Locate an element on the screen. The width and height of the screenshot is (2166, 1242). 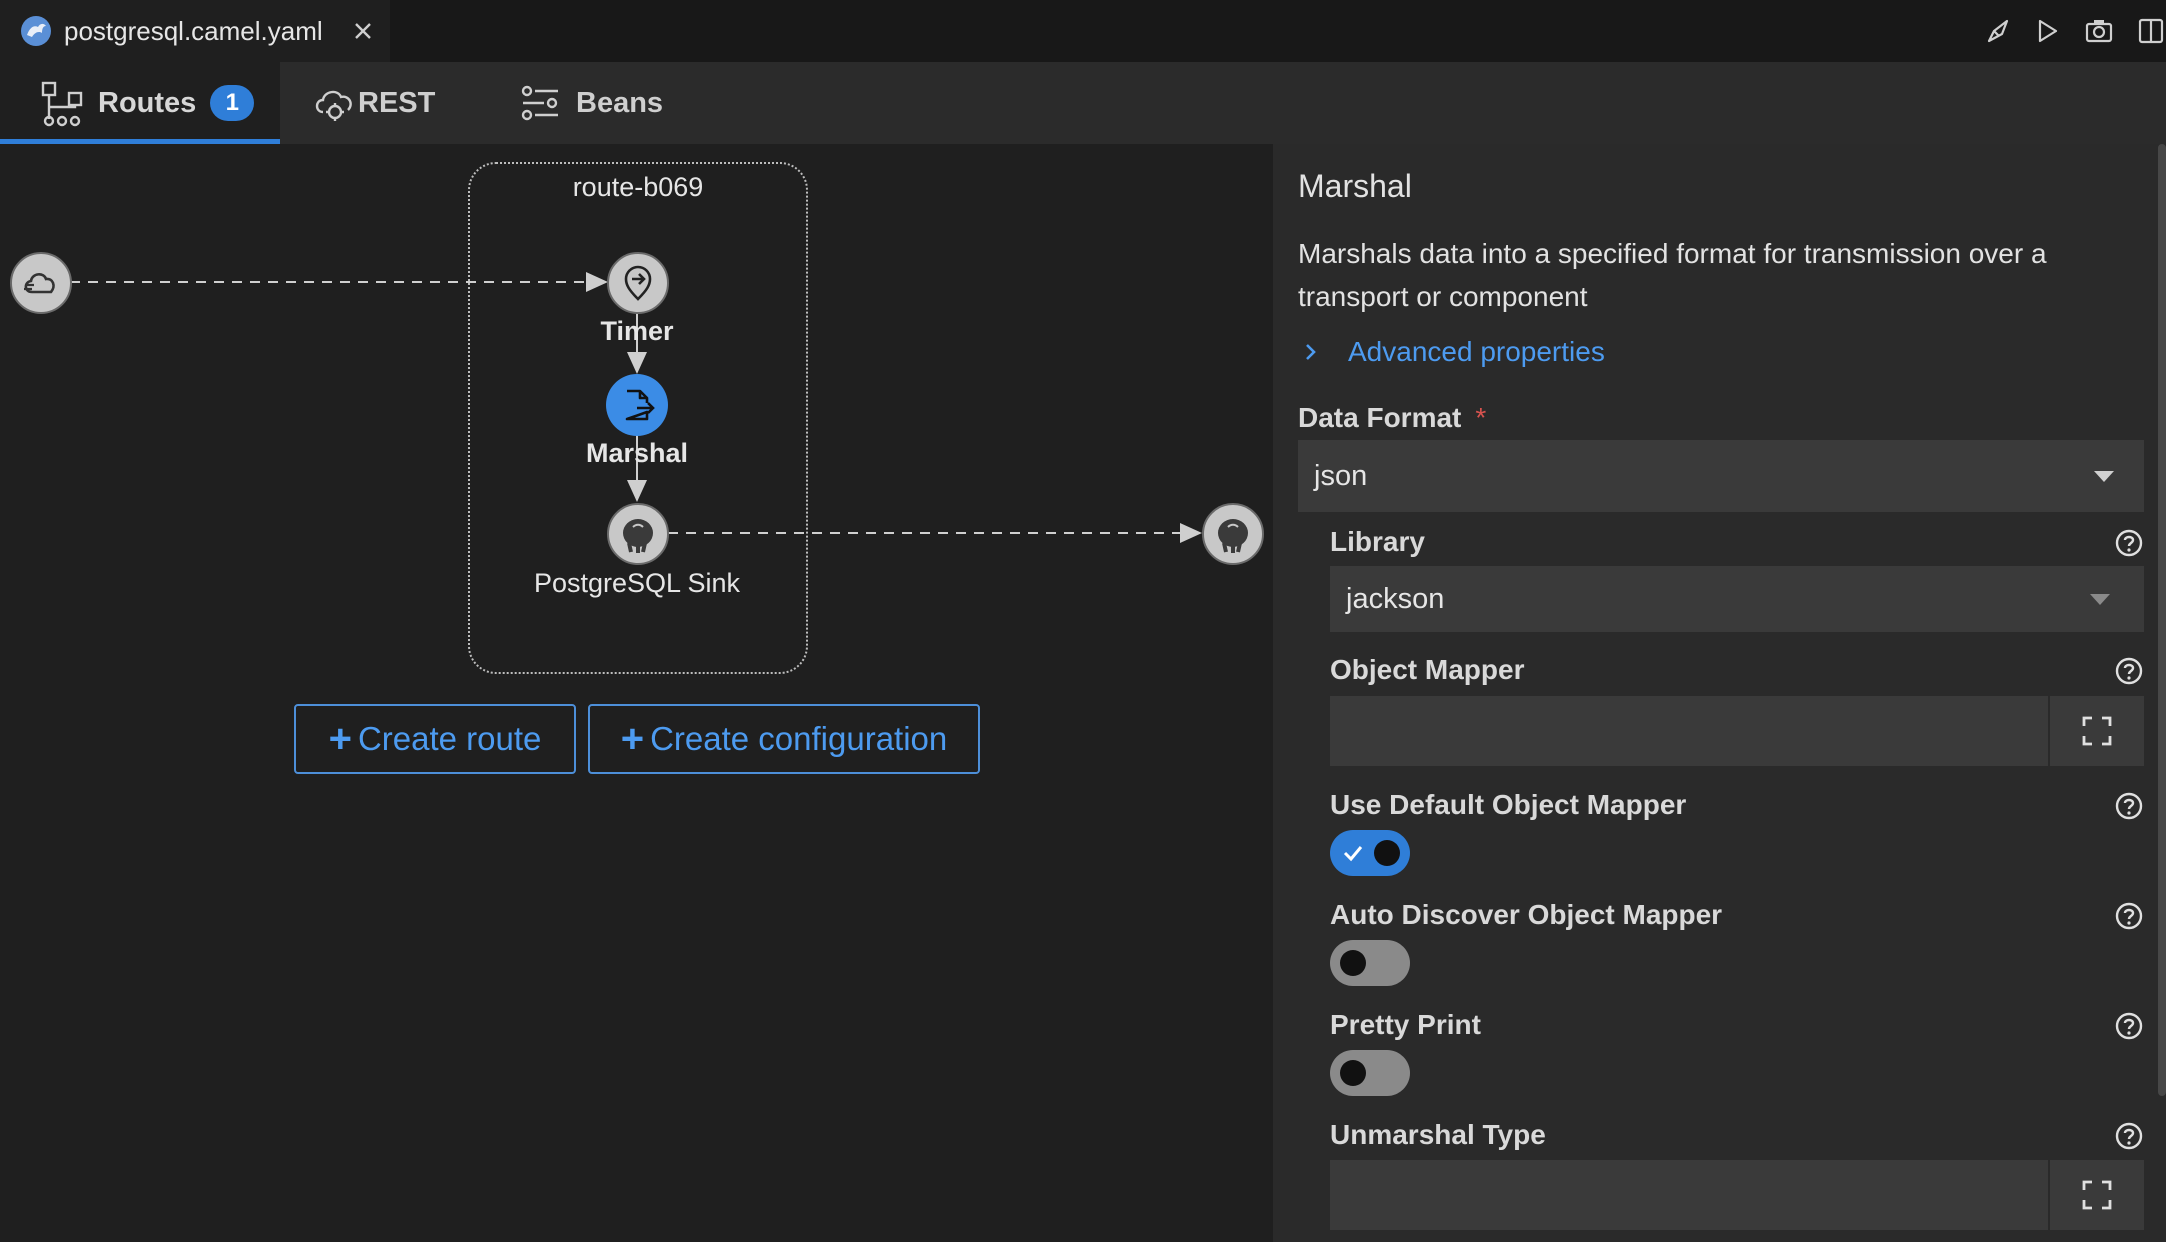
timer-node is located at coordinates (638, 283).